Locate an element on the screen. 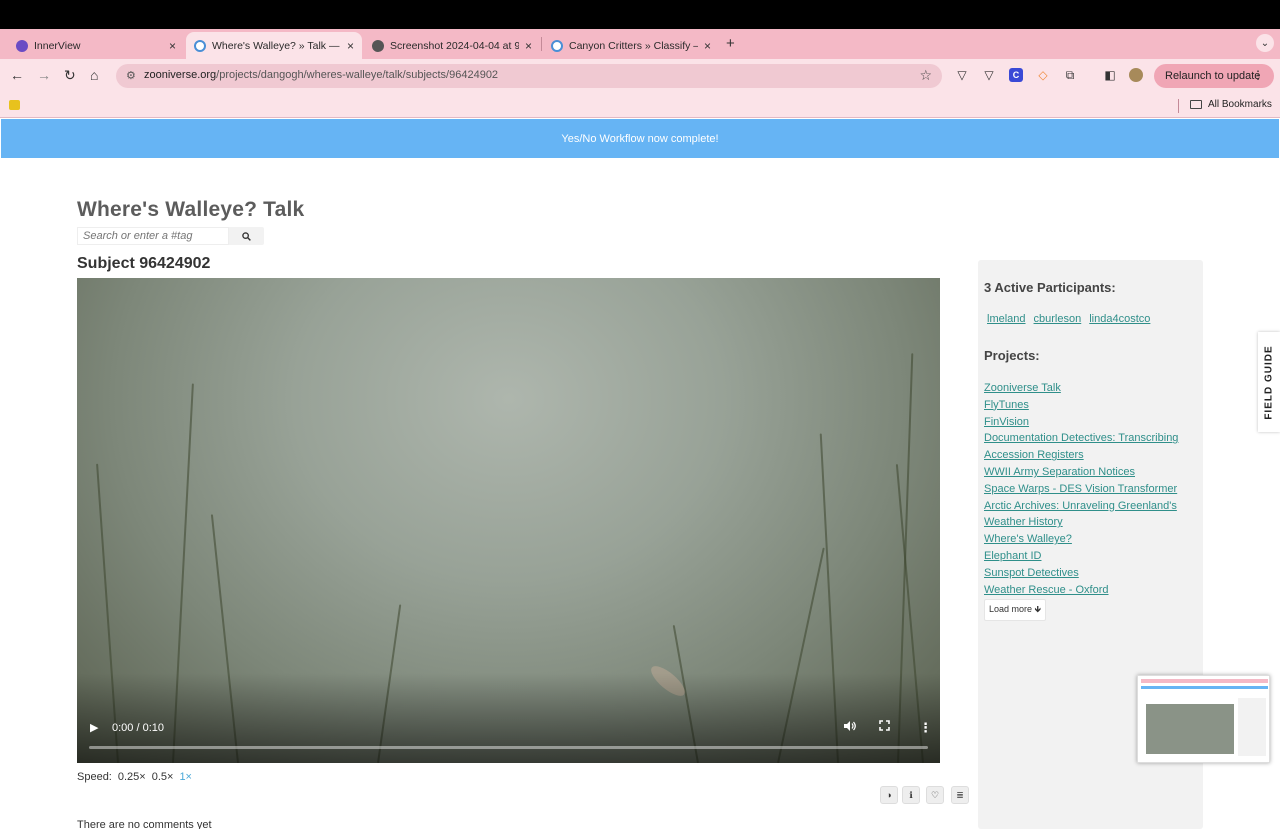 The image size is (1280, 829). search-icon is located at coordinates (246, 236).